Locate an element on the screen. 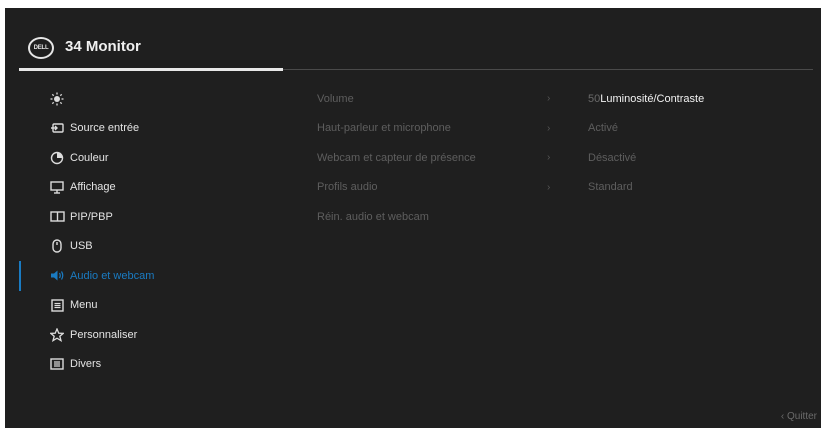 The width and height of the screenshot is (829, 432). logo-text: DELL is located at coordinates (41, 48).